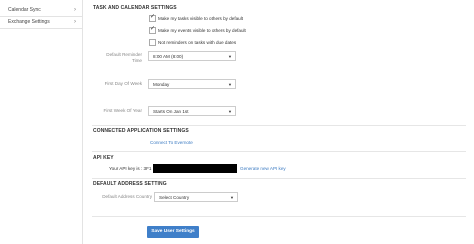 The width and height of the screenshot is (474, 244). I want to click on select-value: Starts On Jan 1st, so click(171, 111).